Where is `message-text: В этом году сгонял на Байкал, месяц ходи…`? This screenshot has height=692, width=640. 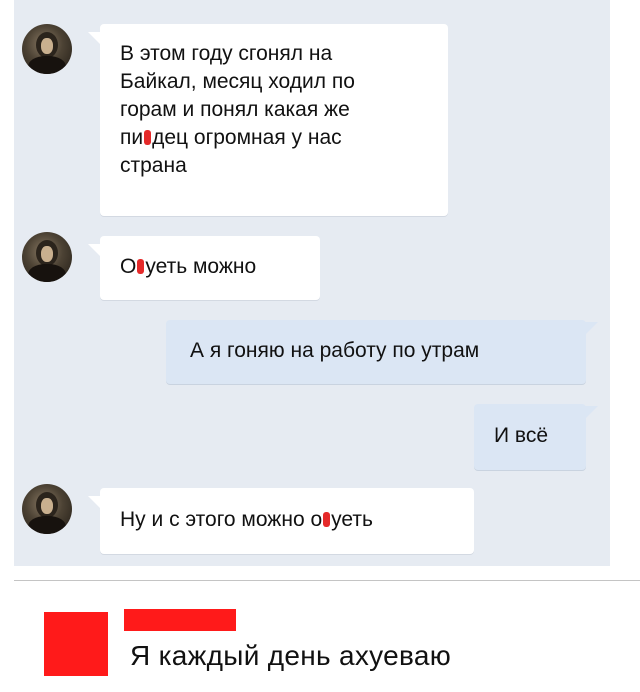 message-text: В этом году сгонял на Байкал, месяц ходи… is located at coordinates (237, 81).